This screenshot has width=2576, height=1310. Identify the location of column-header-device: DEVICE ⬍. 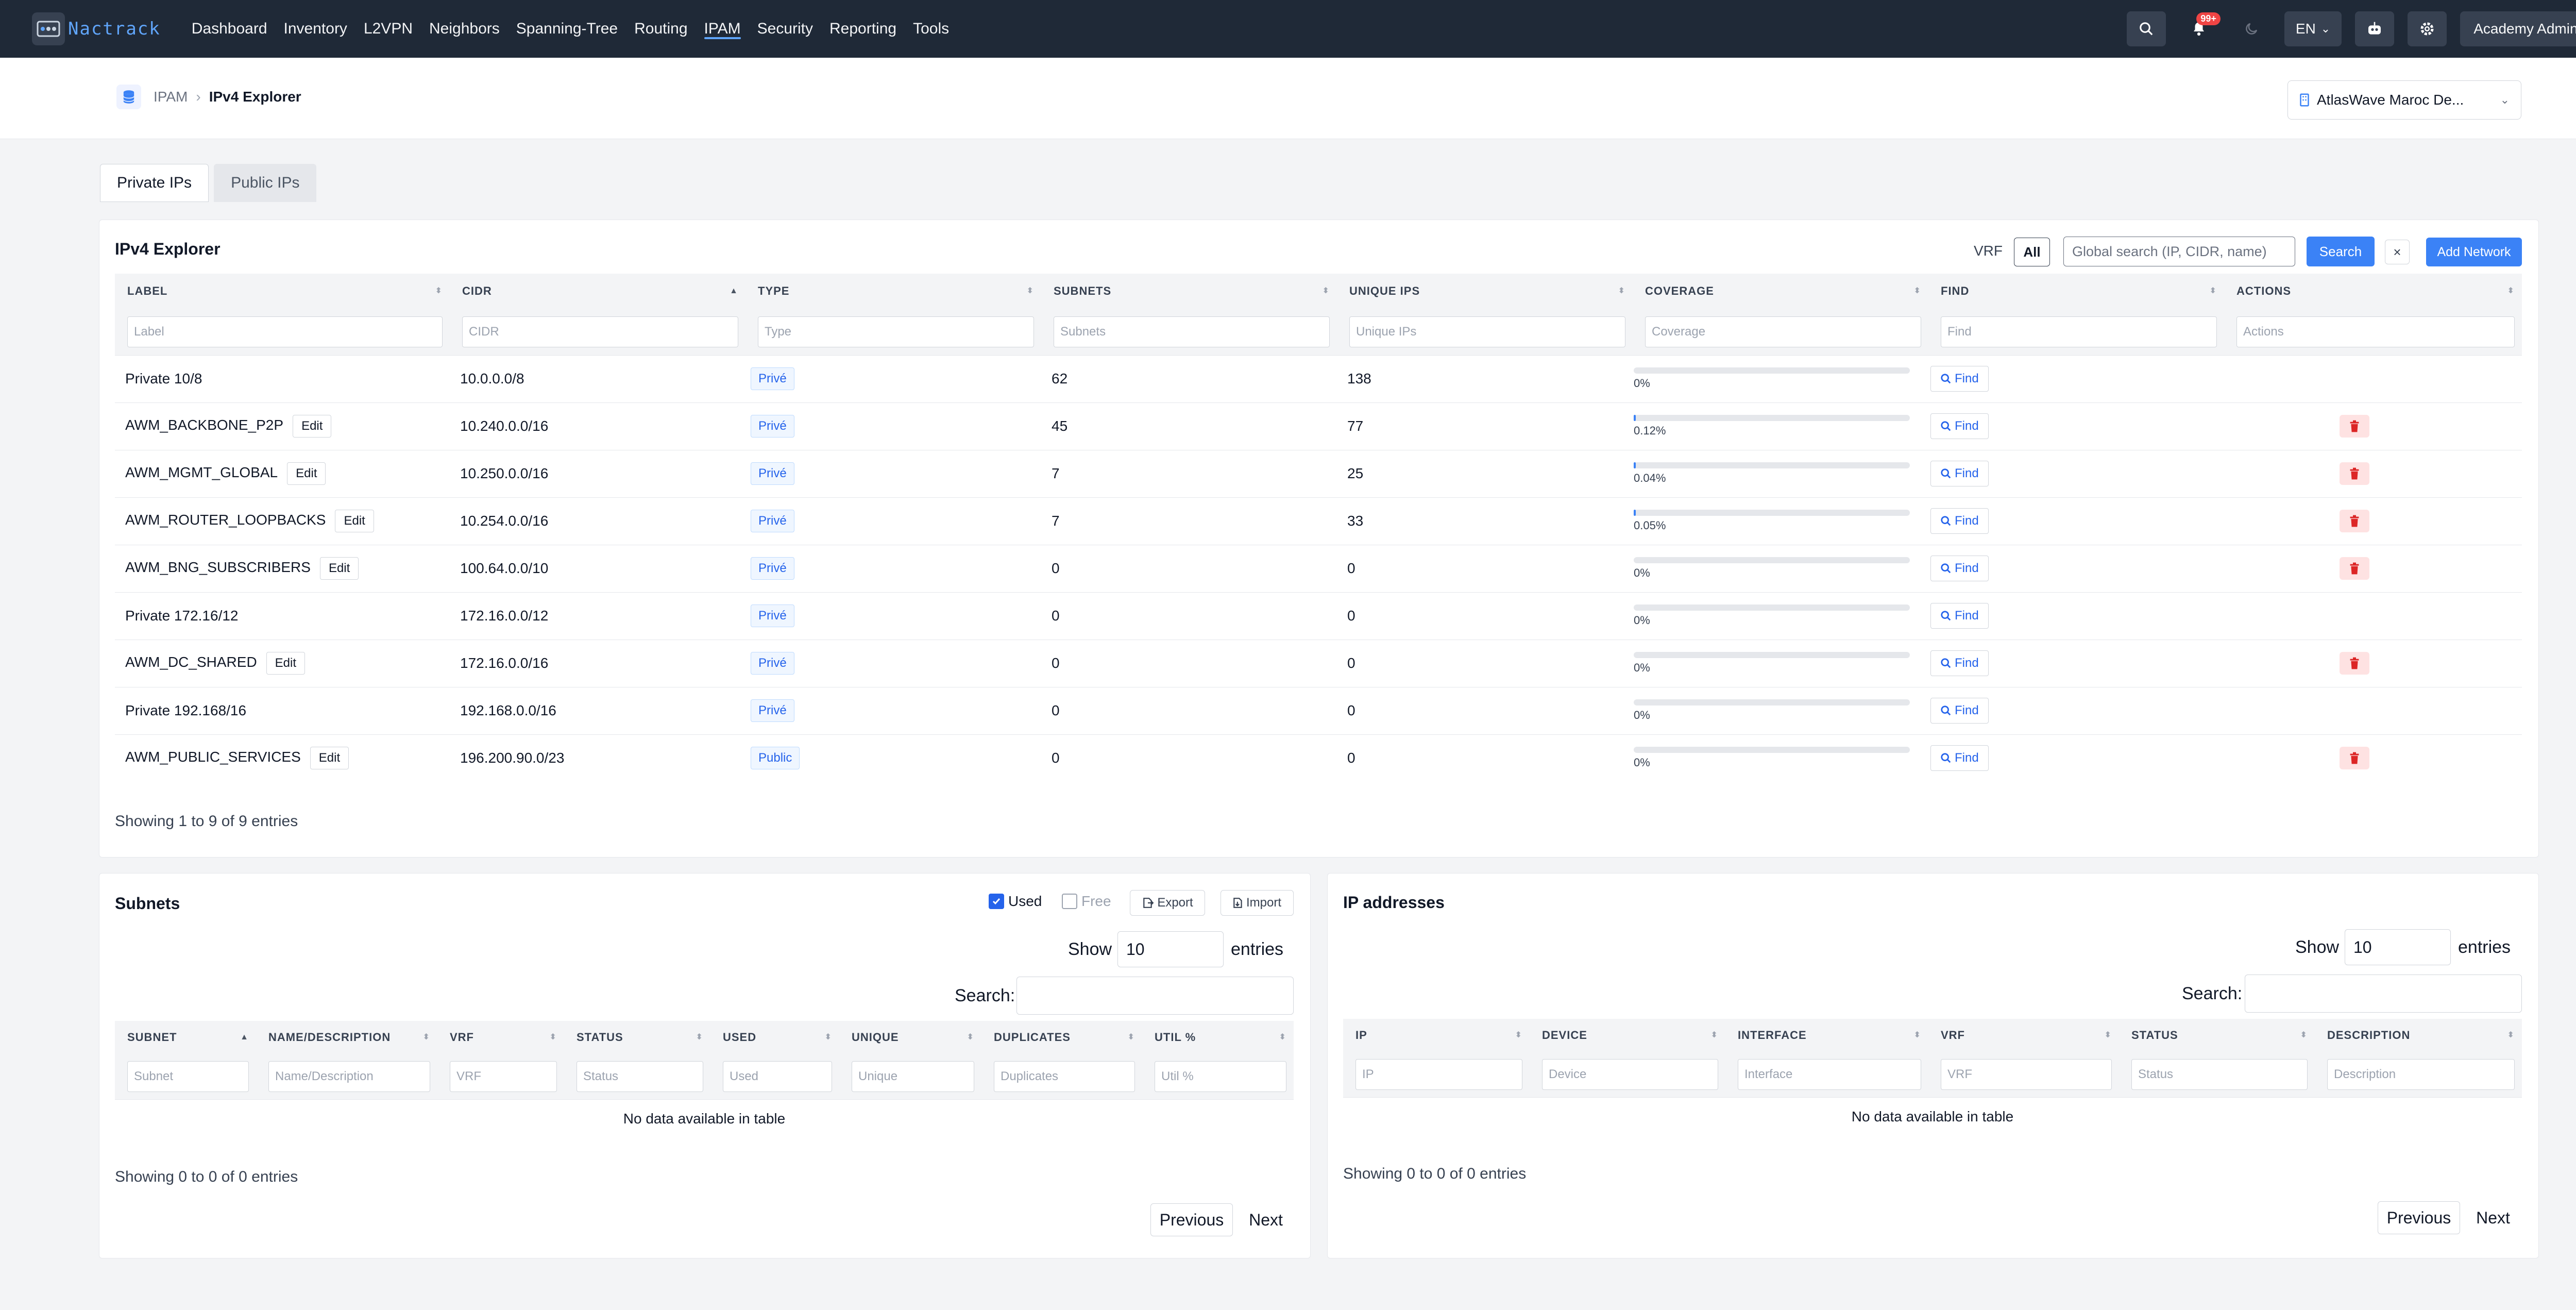
(1627, 1035).